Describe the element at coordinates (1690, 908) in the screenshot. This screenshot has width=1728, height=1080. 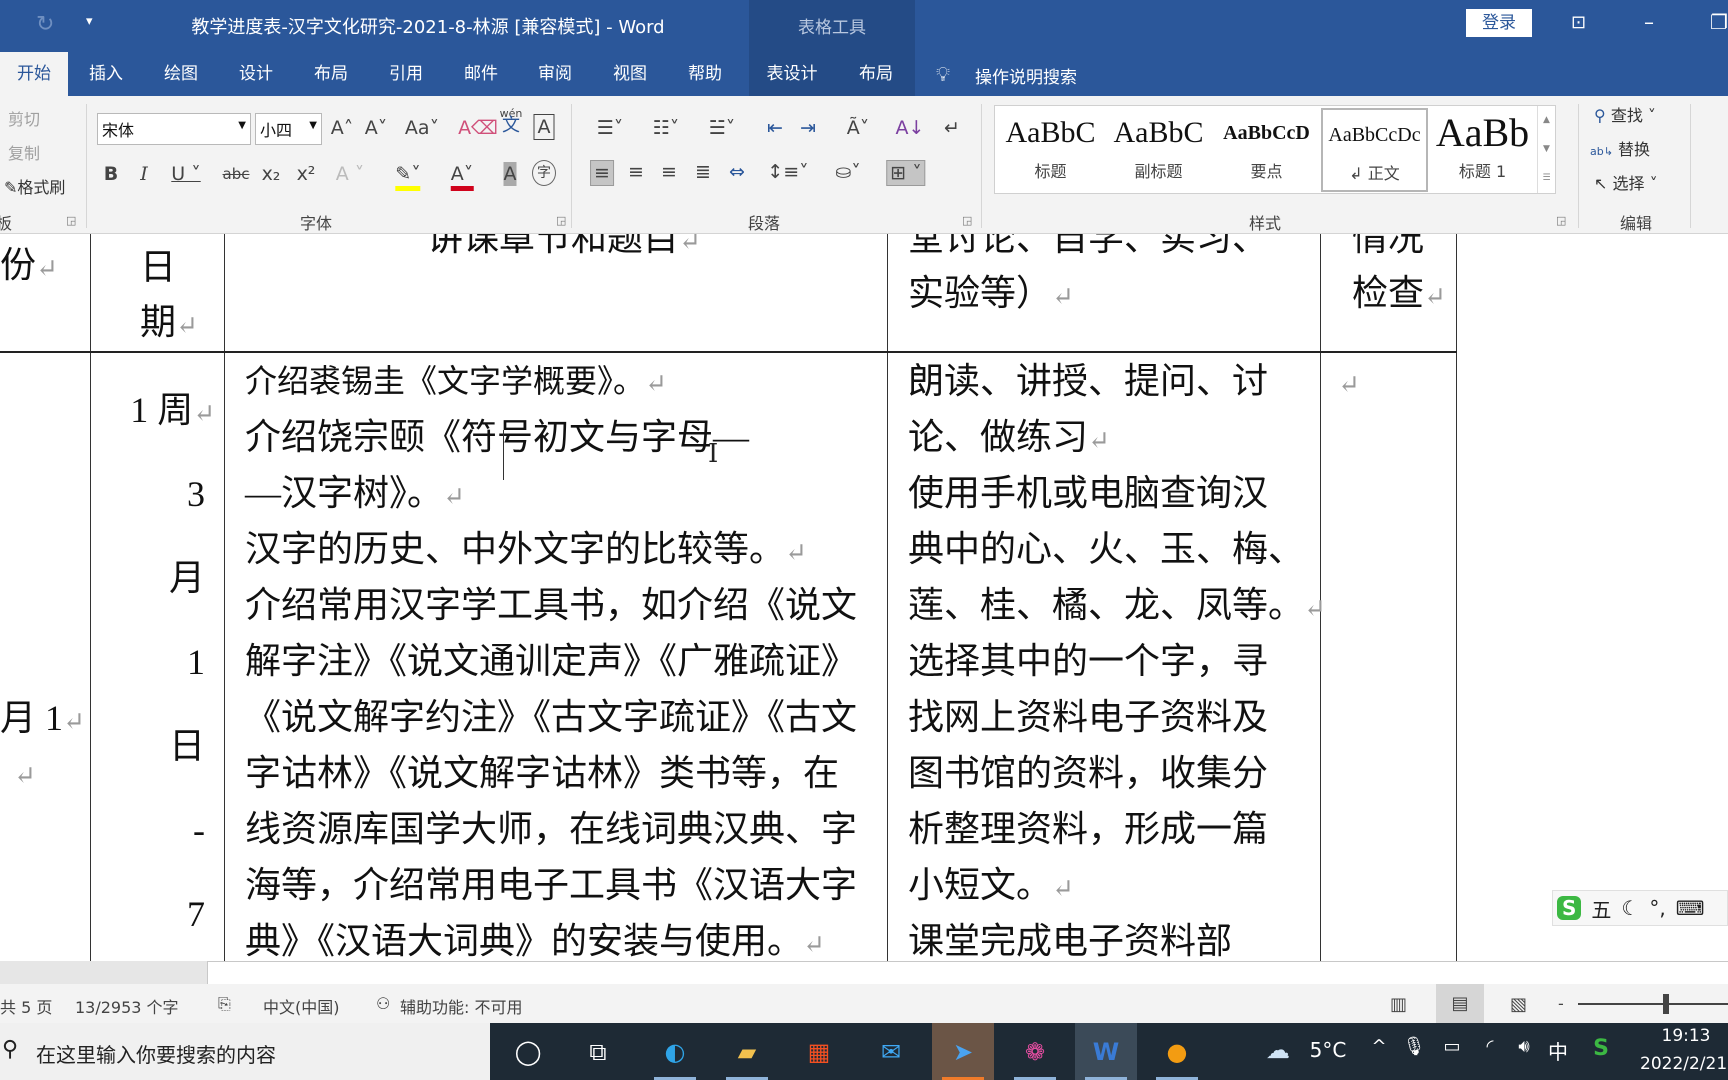
I see `keyboard-icon: ⌨` at that location.